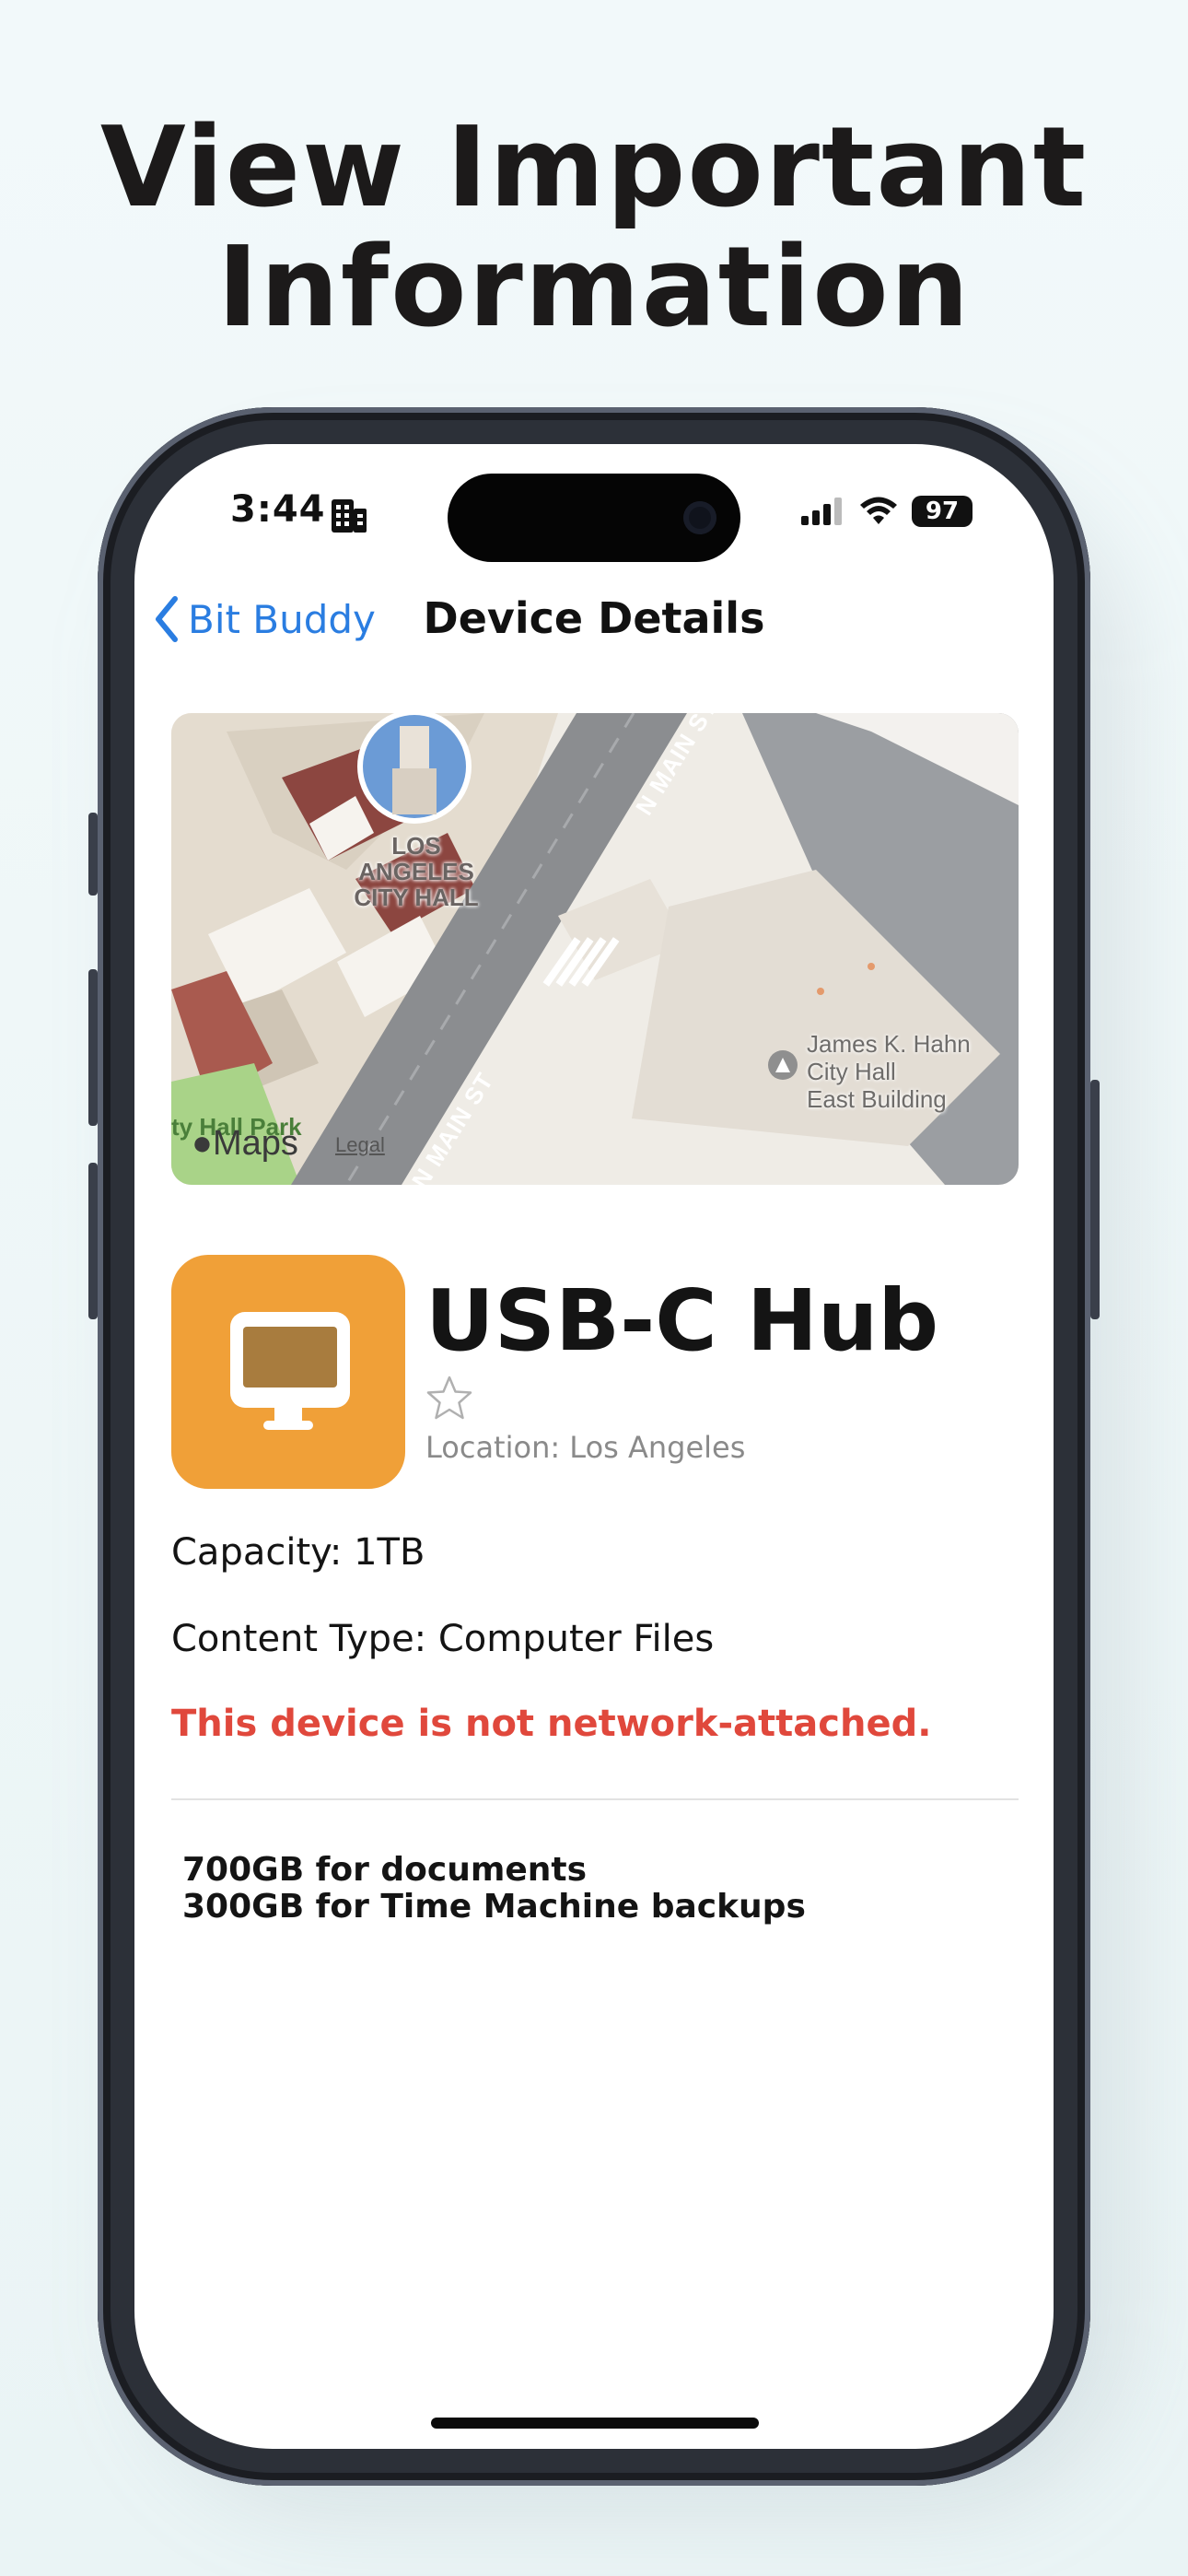  What do you see at coordinates (360, 1145) in the screenshot?
I see `map-legal-link: Legal` at bounding box center [360, 1145].